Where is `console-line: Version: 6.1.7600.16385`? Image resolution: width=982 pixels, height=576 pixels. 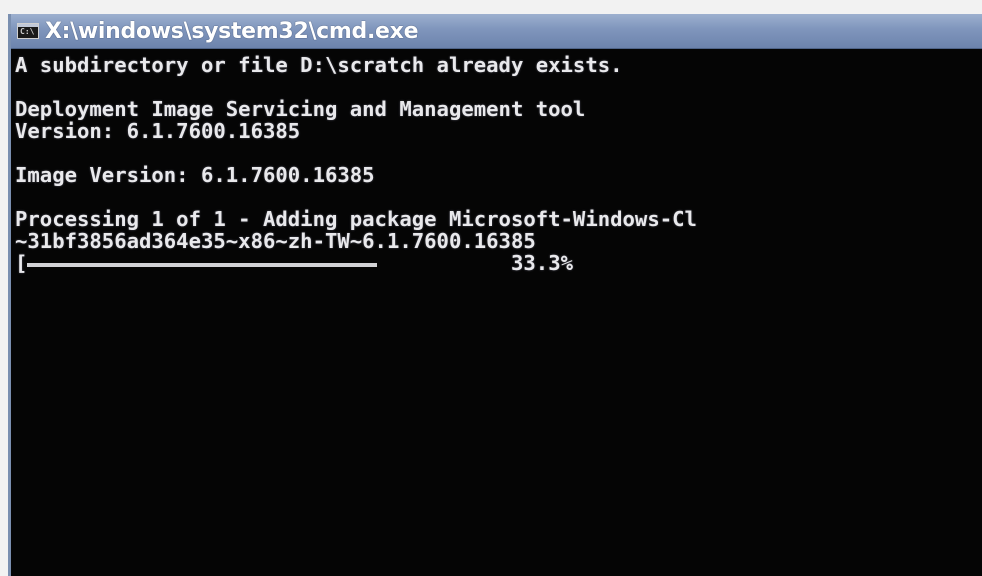
console-line: Version: 6.1.7600.16385 is located at coordinates (158, 131).